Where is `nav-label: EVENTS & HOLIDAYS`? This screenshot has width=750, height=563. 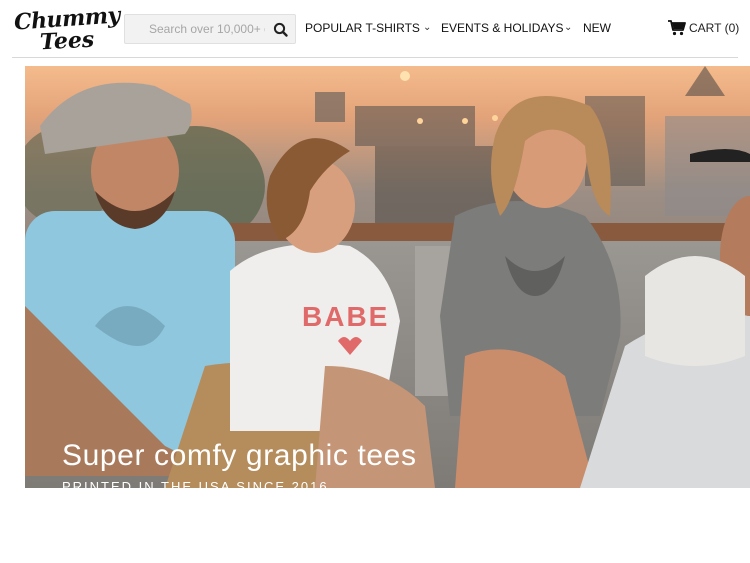
nav-label: EVENTS & HOLIDAYS is located at coordinates (502, 28).